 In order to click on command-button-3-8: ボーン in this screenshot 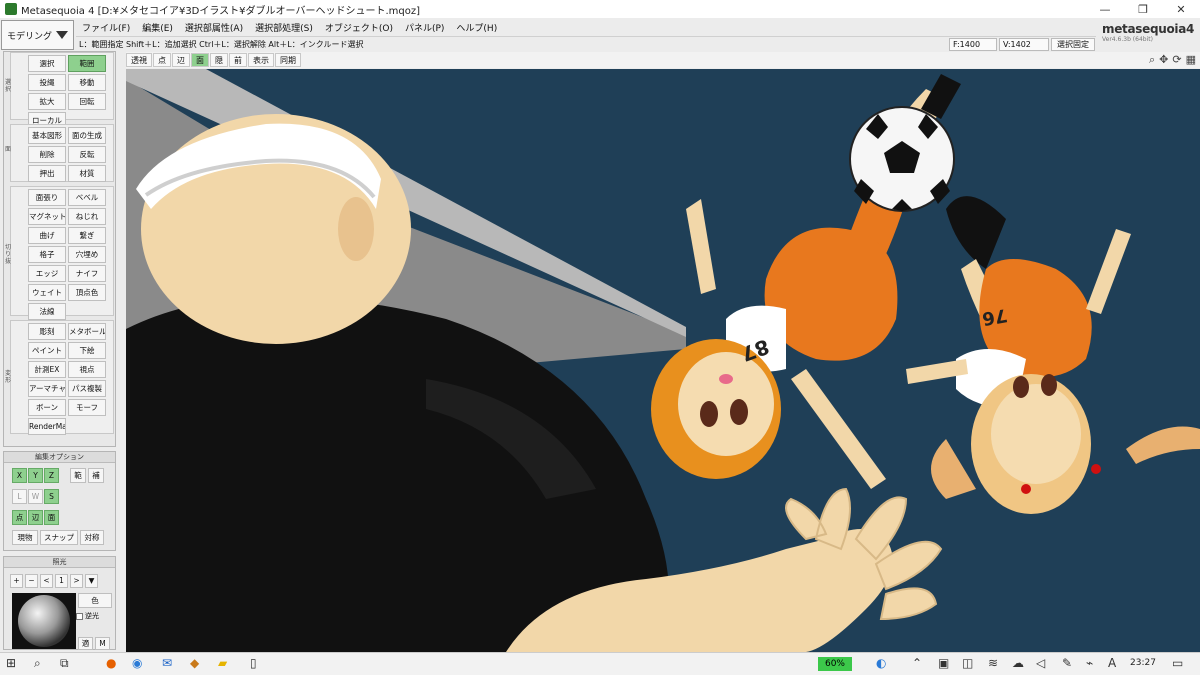, I will do `click(47, 407)`.